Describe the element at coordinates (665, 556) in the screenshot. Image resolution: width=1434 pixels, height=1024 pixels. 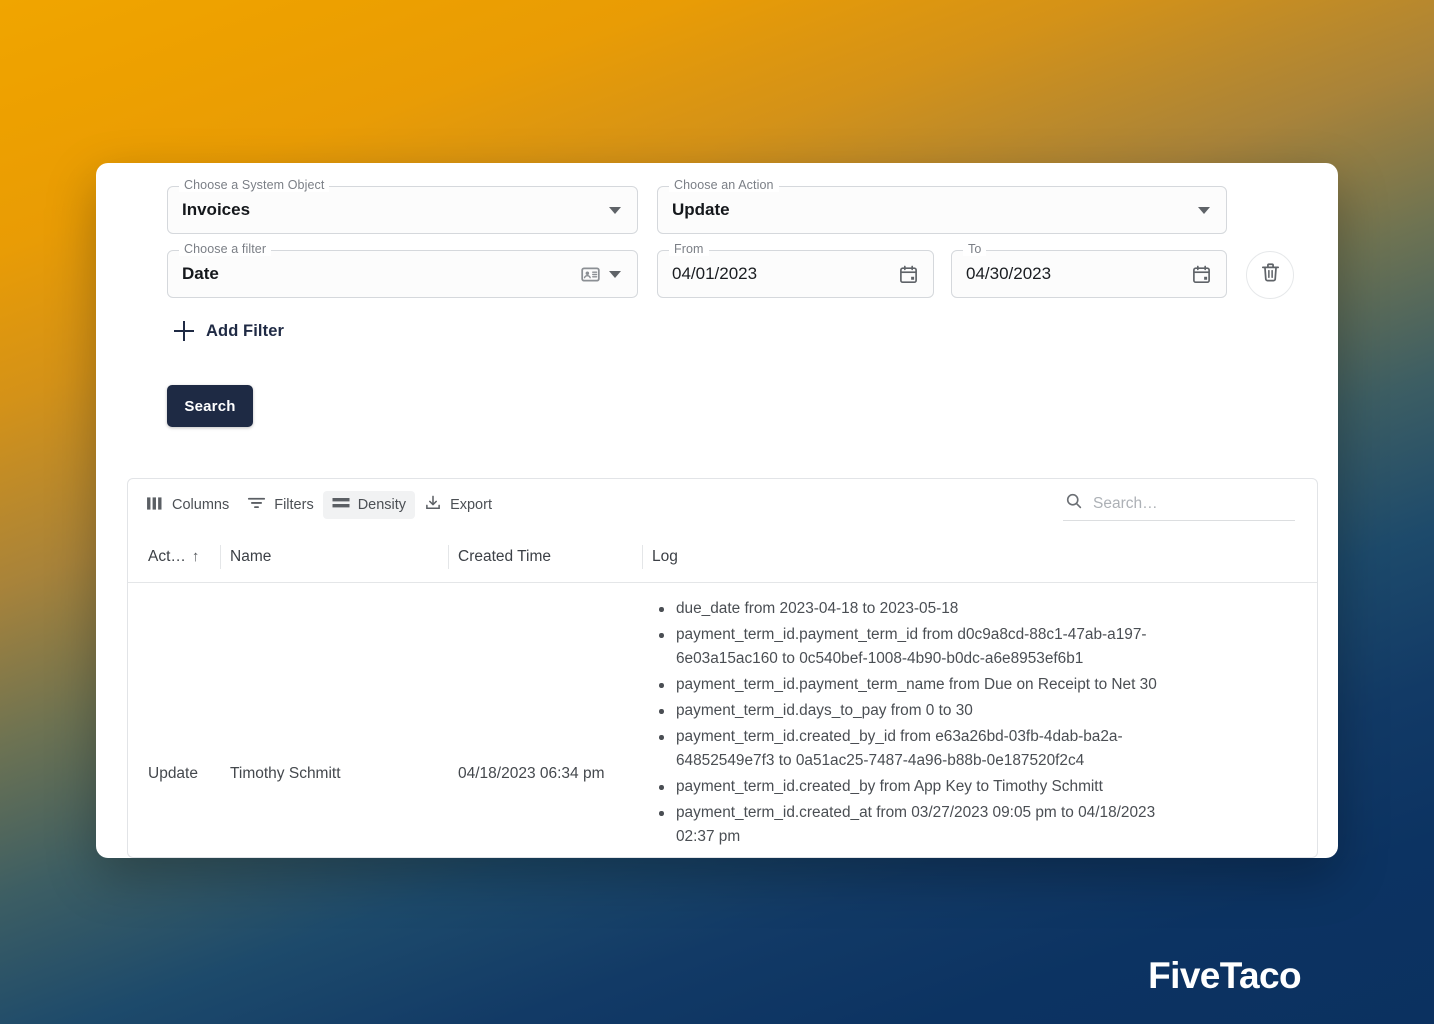
I see `column-header-log-label: Log` at that location.